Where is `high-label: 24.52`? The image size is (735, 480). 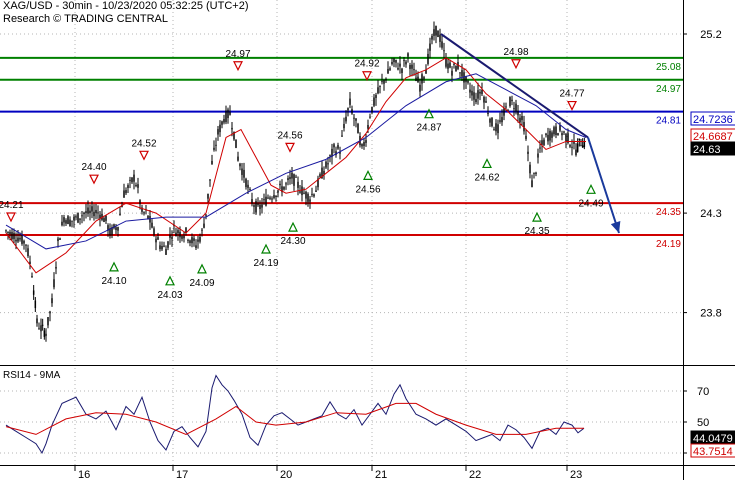
high-label: 24.52 is located at coordinates (143, 143).